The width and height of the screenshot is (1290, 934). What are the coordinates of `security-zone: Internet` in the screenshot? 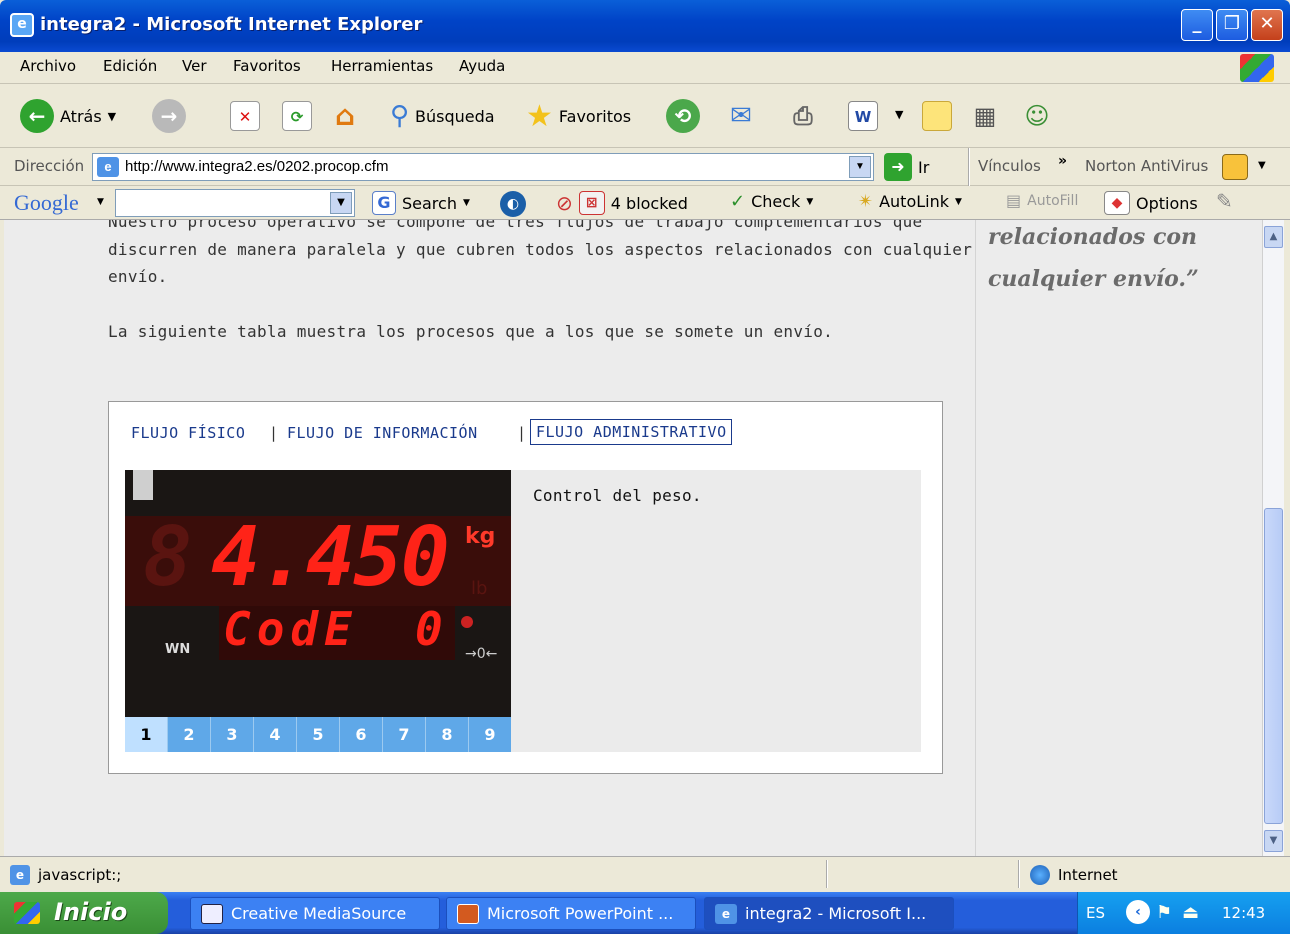 It's located at (1088, 875).